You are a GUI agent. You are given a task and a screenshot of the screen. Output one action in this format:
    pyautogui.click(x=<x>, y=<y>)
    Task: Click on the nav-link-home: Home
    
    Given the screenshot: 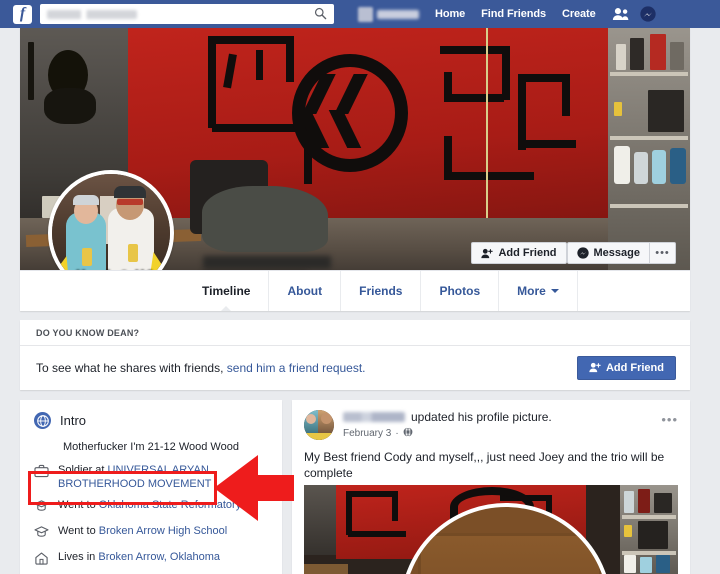 What is the action you would take?
    pyautogui.click(x=450, y=14)
    